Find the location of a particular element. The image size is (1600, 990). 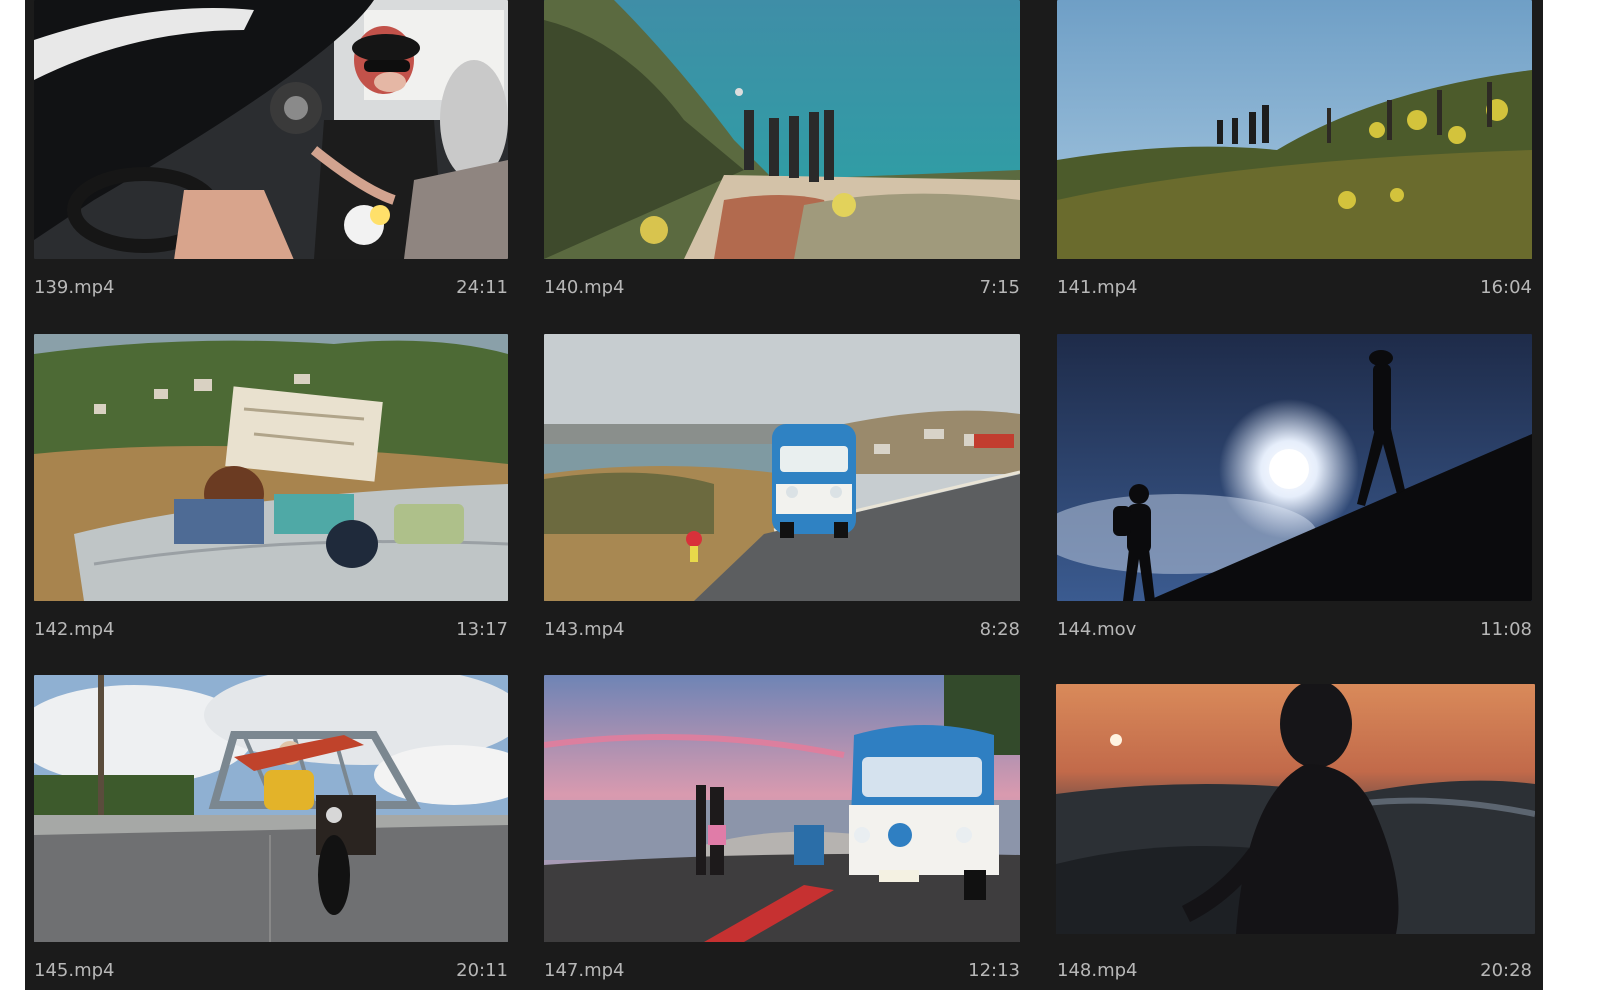

clip-tile: 147.mp4 12:13 is located at coordinates (782, 832).